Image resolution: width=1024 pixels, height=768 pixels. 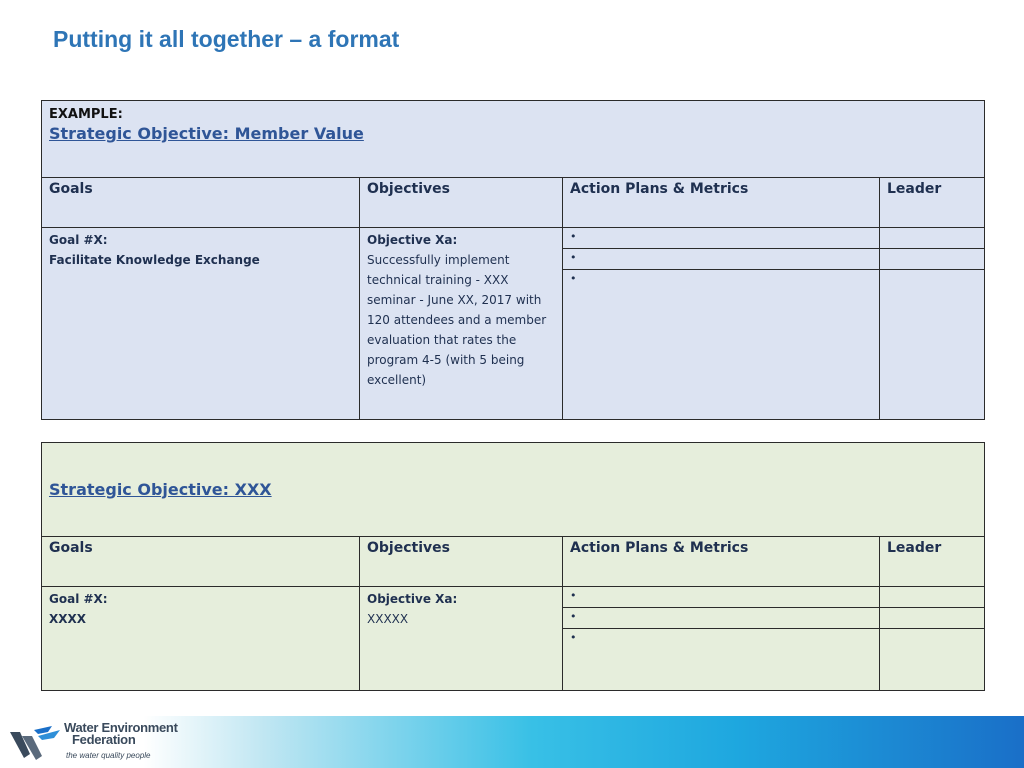 What do you see at coordinates (154, 260) in the screenshot?
I see `goal-text: Facilitate Knowledge Exchange` at bounding box center [154, 260].